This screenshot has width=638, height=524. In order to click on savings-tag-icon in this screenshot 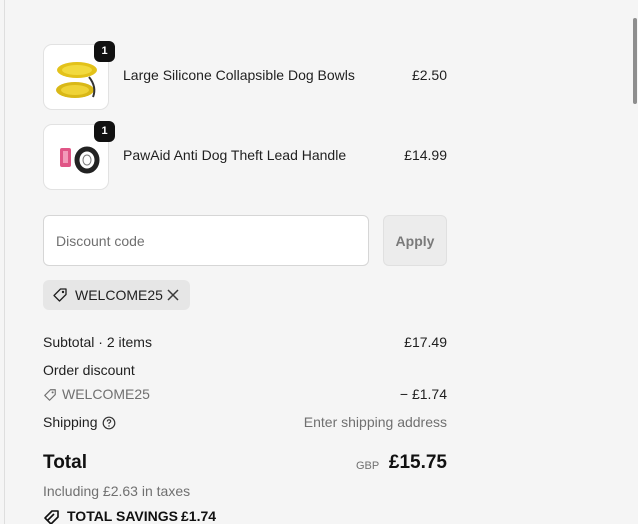, I will do `click(51, 517)`.